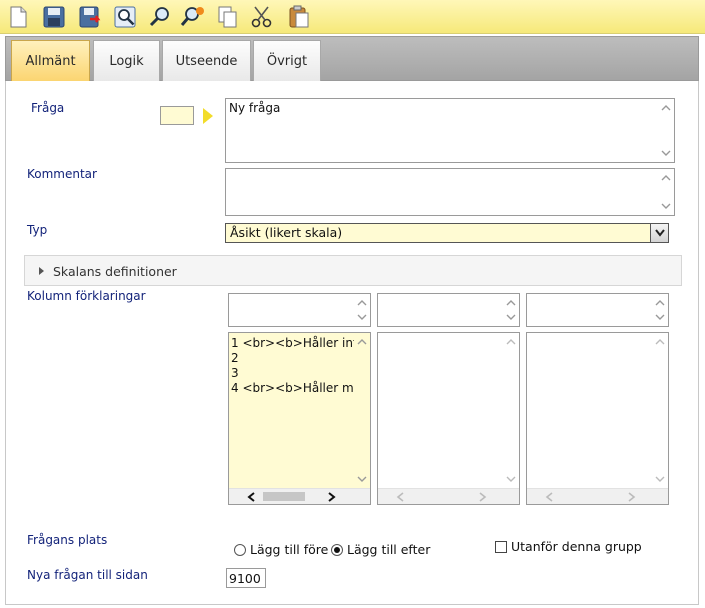  Describe the element at coordinates (286, 232) in the screenshot. I see `type-selected-value: Åsikt (likert skala)` at that location.